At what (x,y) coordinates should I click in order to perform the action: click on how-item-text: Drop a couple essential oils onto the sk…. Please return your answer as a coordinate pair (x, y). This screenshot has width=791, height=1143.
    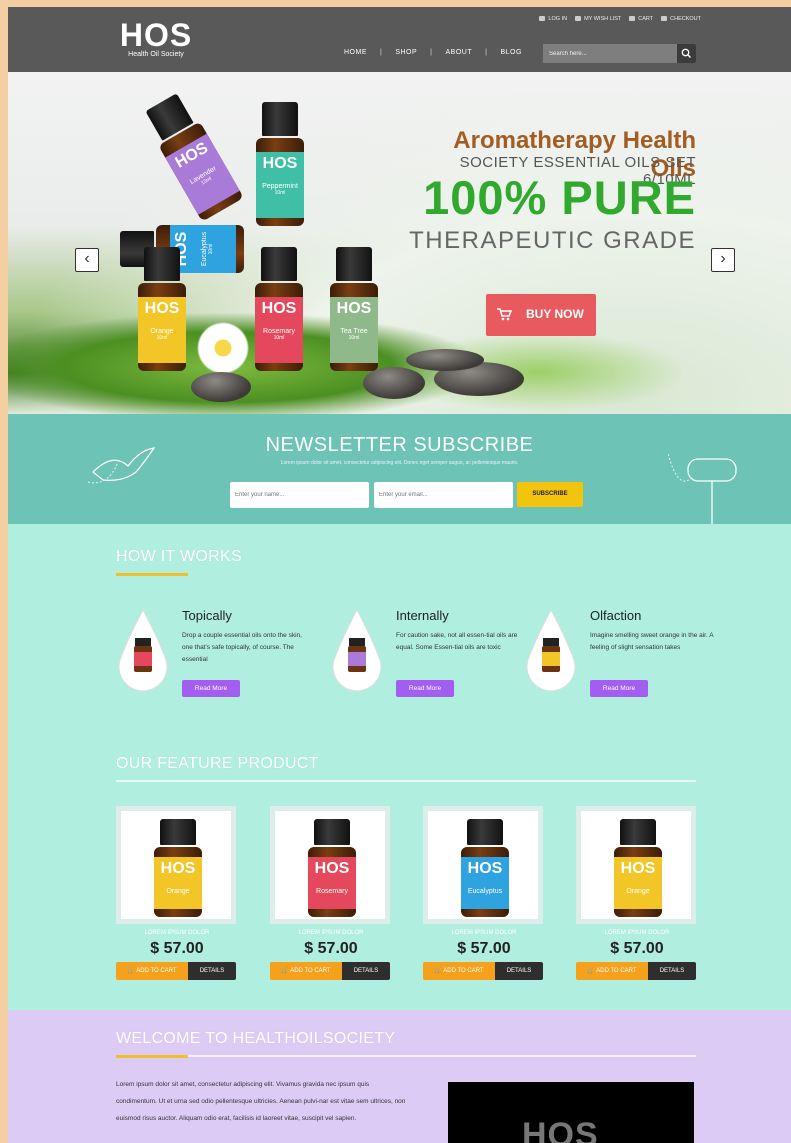
    Looking at the image, I should click on (242, 647).